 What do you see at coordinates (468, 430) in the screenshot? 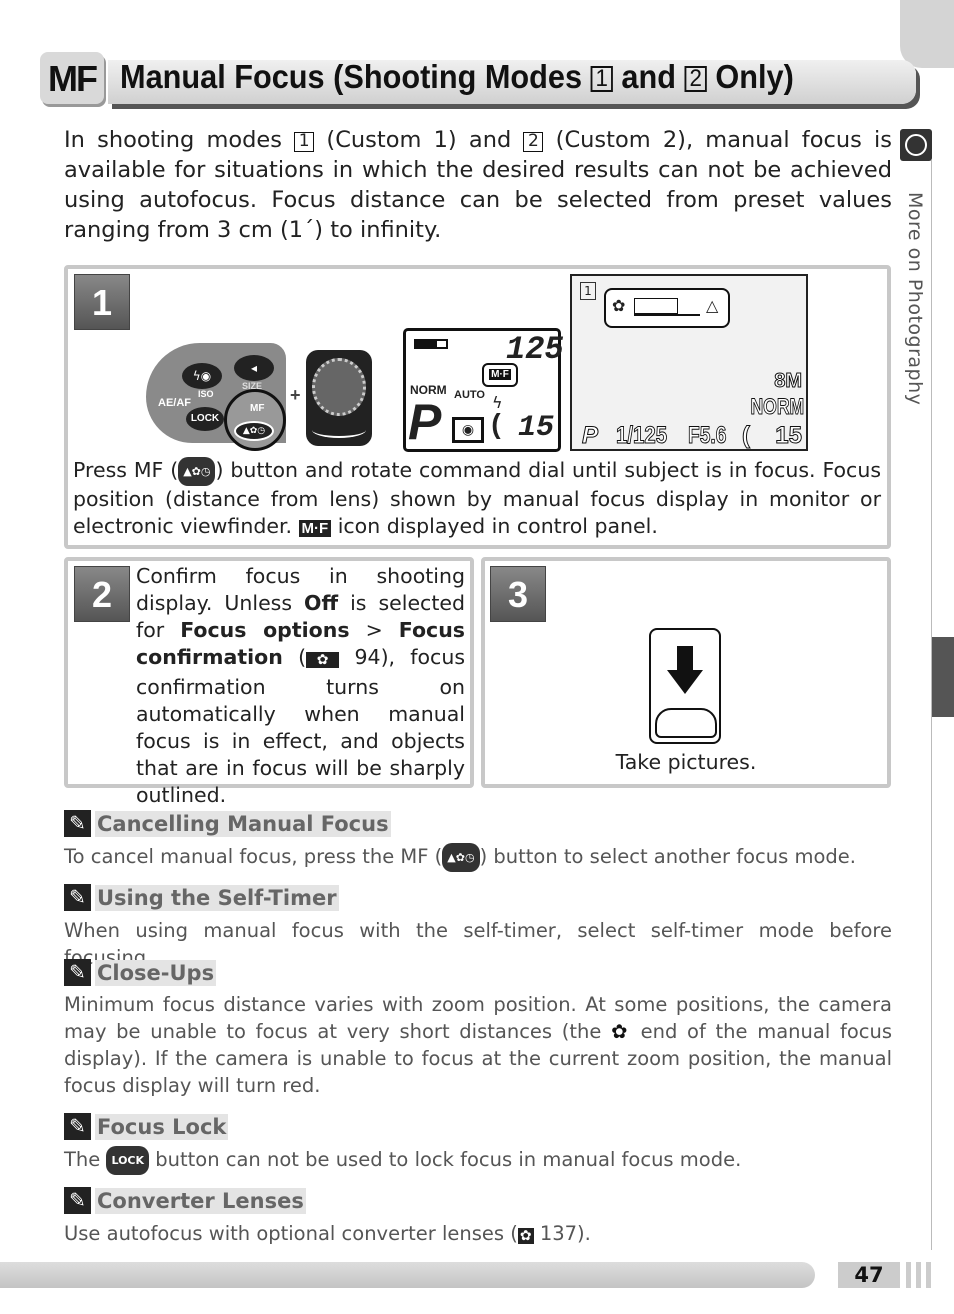
I see `metering-icon: ◉` at bounding box center [468, 430].